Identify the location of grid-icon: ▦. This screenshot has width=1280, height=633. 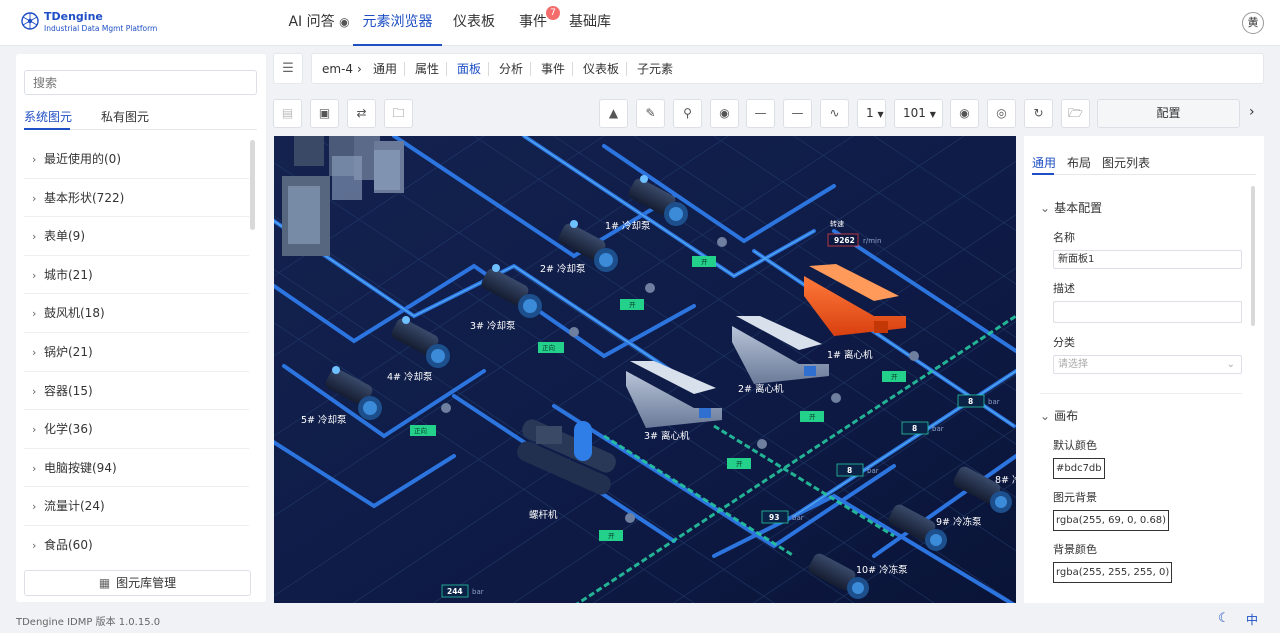
(104, 583).